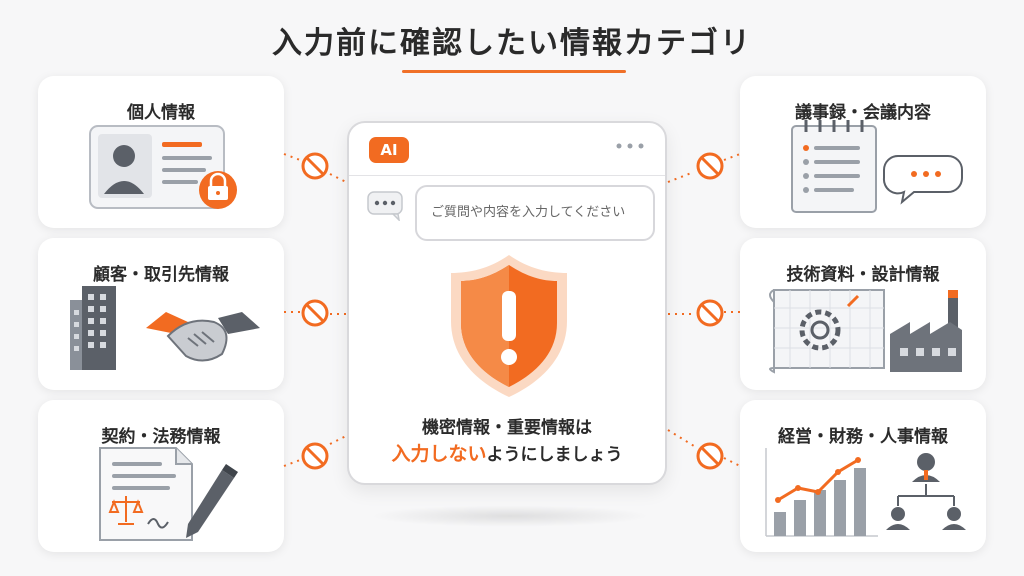 The image size is (1024, 576). I want to click on warning-accent-text: 入力しない, so click(439, 454).